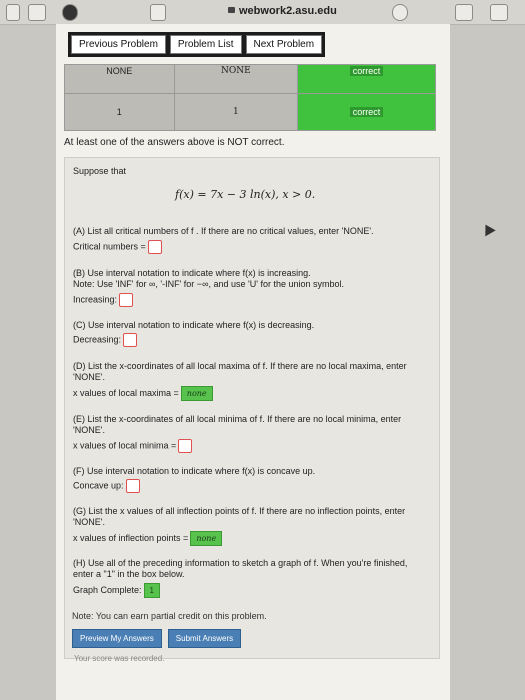 The height and width of the screenshot is (700, 525). I want to click on table-row: NONE NONE correct, so click(250, 79).